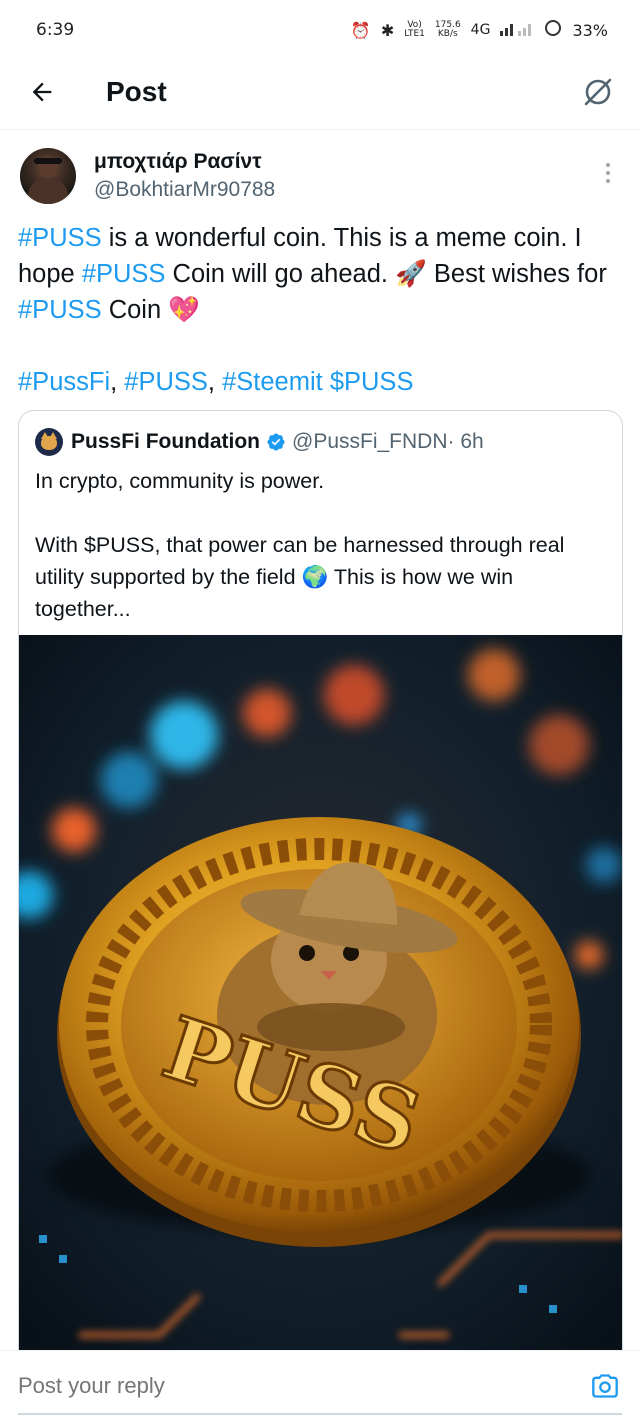  What do you see at coordinates (387, 30) in the screenshot?
I see `bluetooth-icon: ✱` at bounding box center [387, 30].